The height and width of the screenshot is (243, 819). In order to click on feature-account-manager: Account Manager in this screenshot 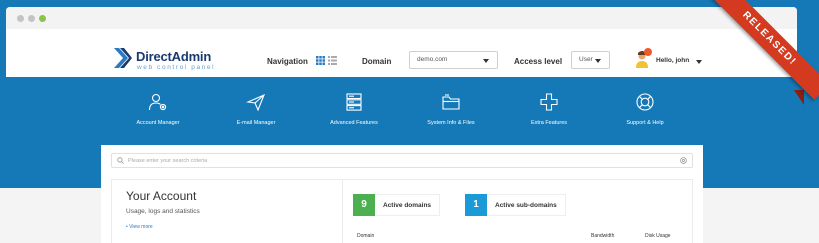, I will do `click(158, 112)`.